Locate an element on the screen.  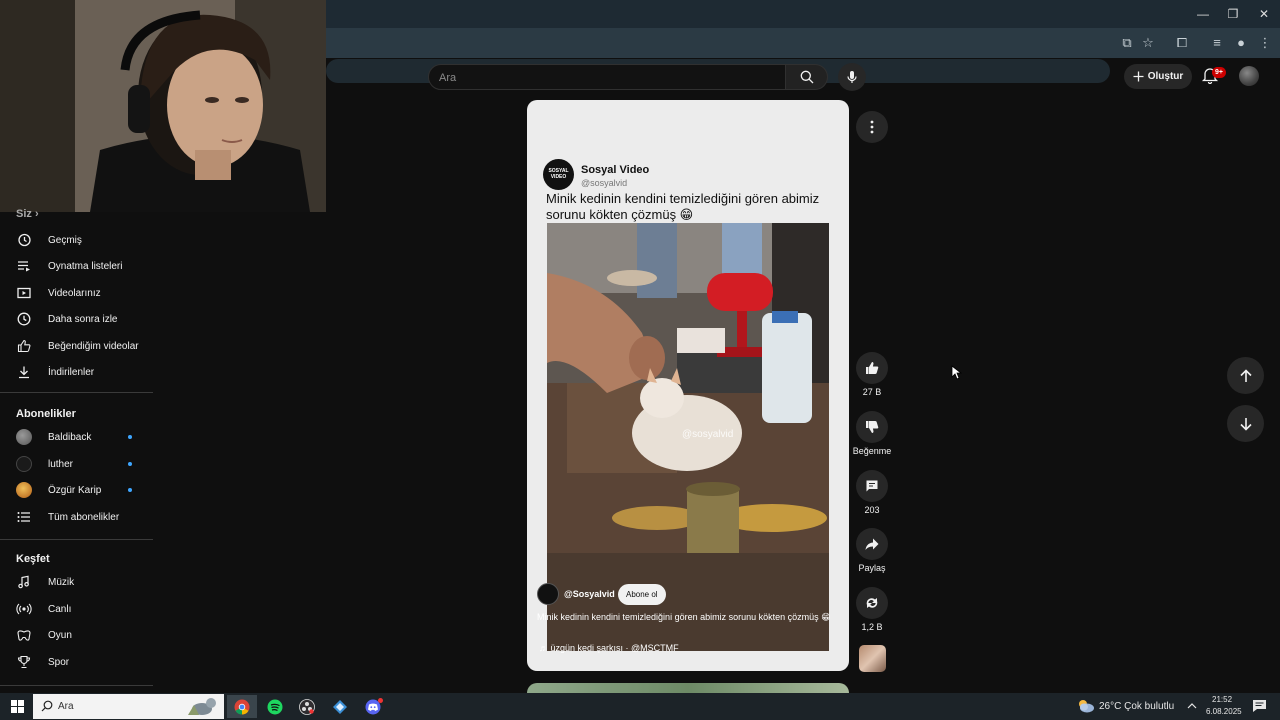
search-box is located at coordinates (607, 77).